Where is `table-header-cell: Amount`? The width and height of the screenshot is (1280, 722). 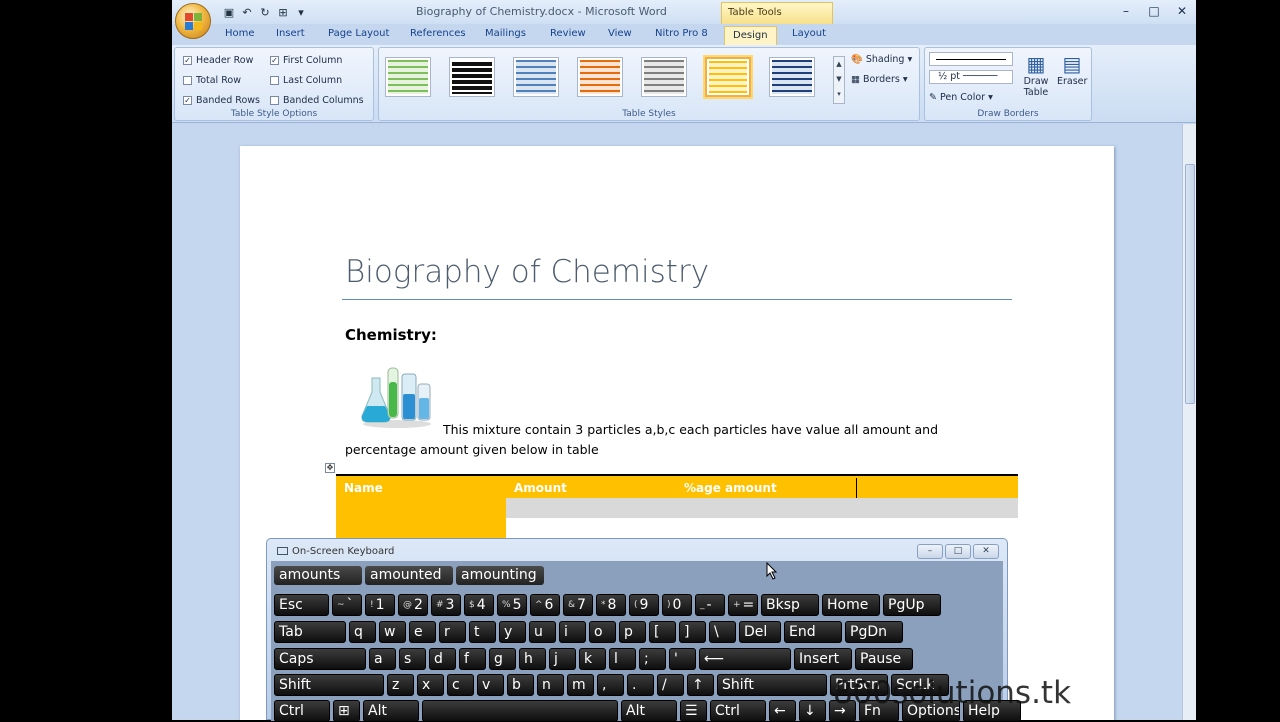 table-header-cell: Amount is located at coordinates (540, 488).